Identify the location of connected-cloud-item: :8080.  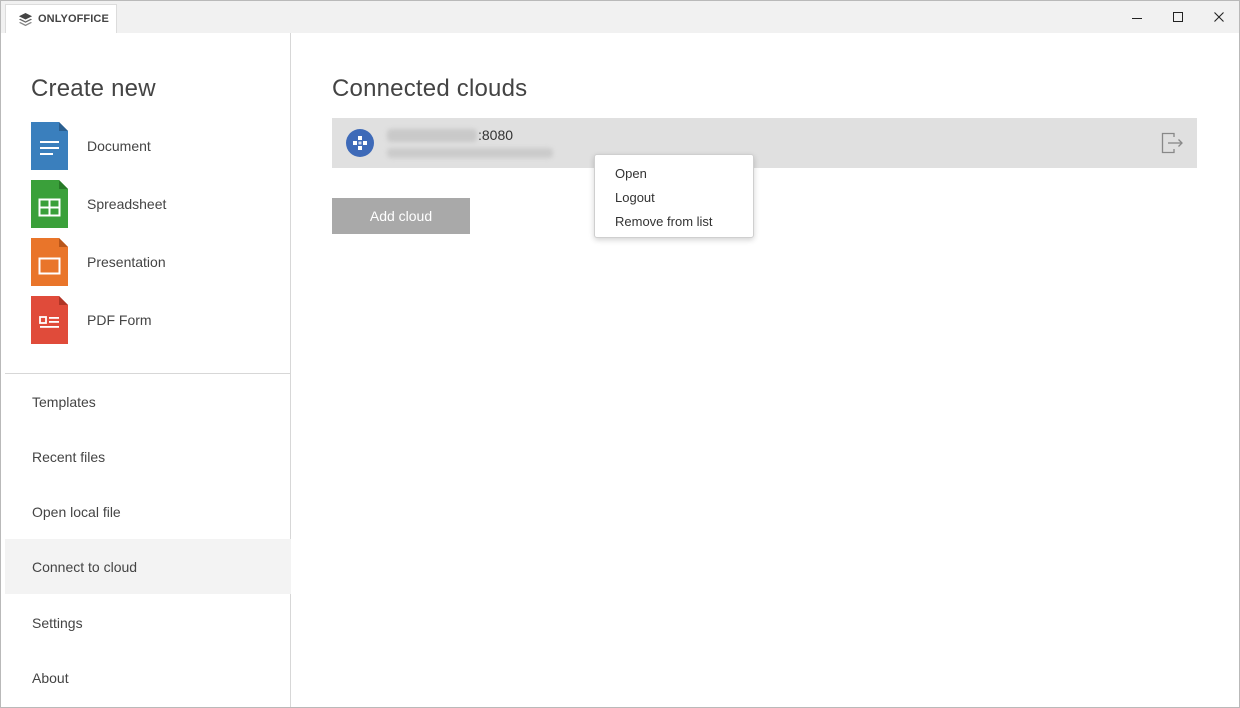
(764, 143).